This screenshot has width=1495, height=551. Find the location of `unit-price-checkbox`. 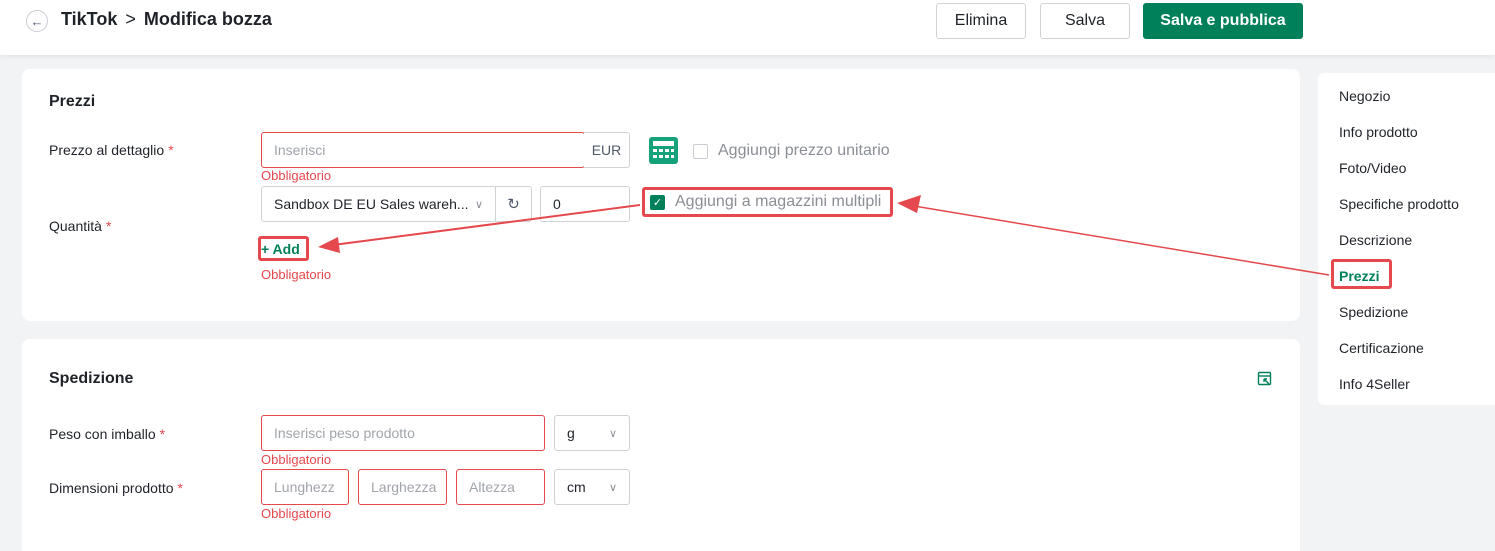

unit-price-checkbox is located at coordinates (700, 151).